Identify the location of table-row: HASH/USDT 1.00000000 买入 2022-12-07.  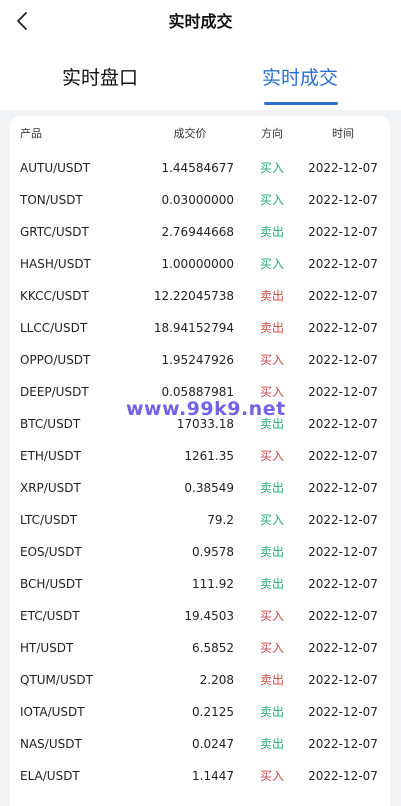
(200, 264).